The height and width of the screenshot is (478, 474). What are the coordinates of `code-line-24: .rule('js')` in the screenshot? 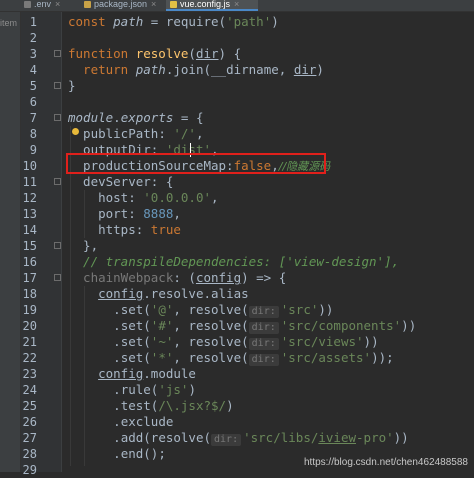 It's located at (132, 389).